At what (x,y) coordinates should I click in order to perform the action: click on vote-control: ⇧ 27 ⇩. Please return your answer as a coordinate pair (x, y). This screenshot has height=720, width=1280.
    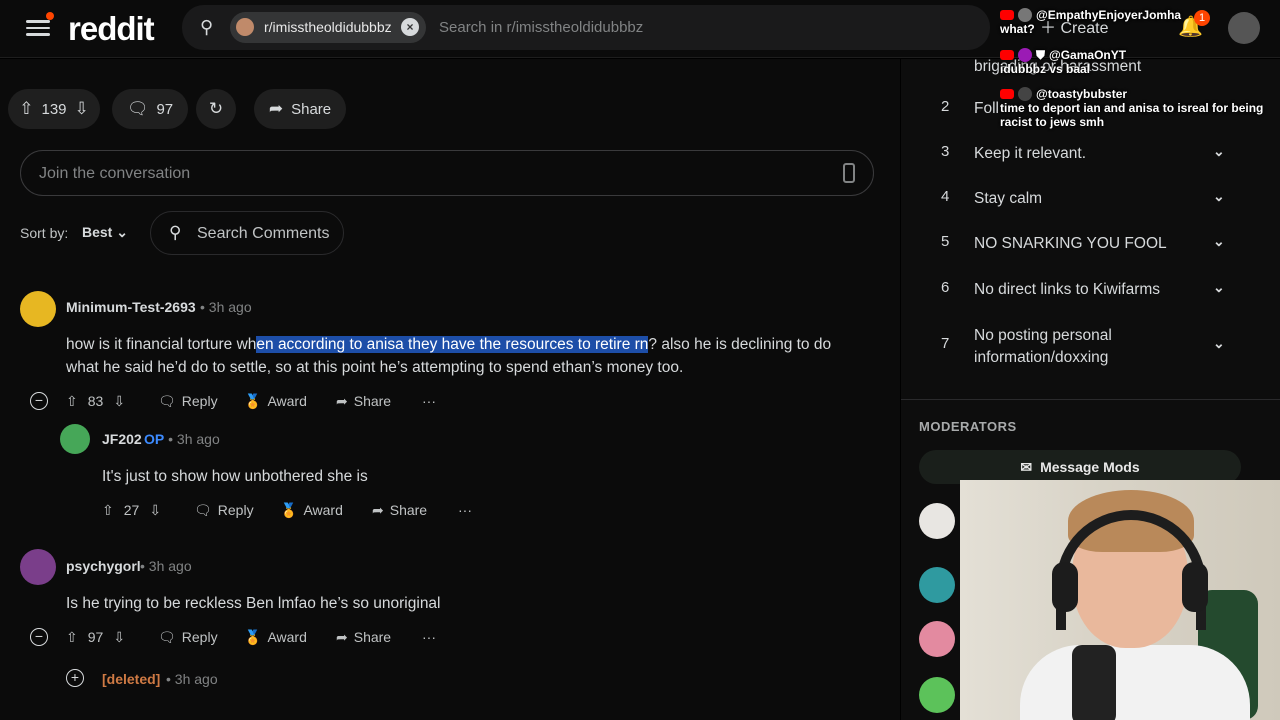
    Looking at the image, I should click on (131, 510).